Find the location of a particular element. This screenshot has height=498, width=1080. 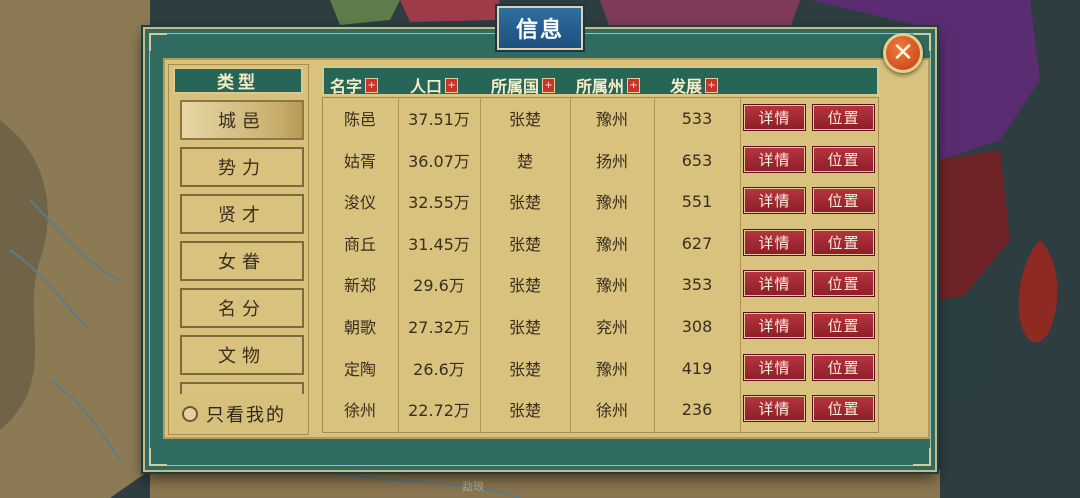

only-mine-toggle: 只看我的 is located at coordinates (238, 414).